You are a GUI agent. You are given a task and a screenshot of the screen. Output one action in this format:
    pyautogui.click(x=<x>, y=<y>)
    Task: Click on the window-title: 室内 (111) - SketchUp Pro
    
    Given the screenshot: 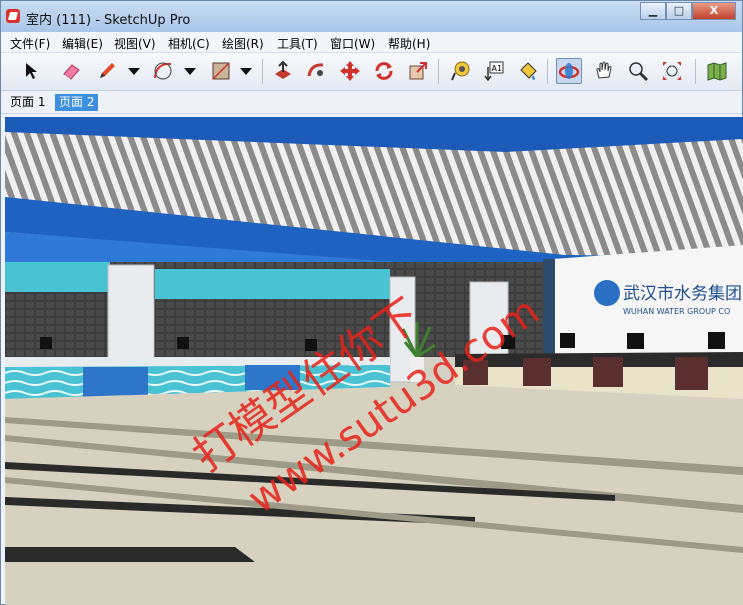 What is the action you would take?
    pyautogui.click(x=108, y=20)
    